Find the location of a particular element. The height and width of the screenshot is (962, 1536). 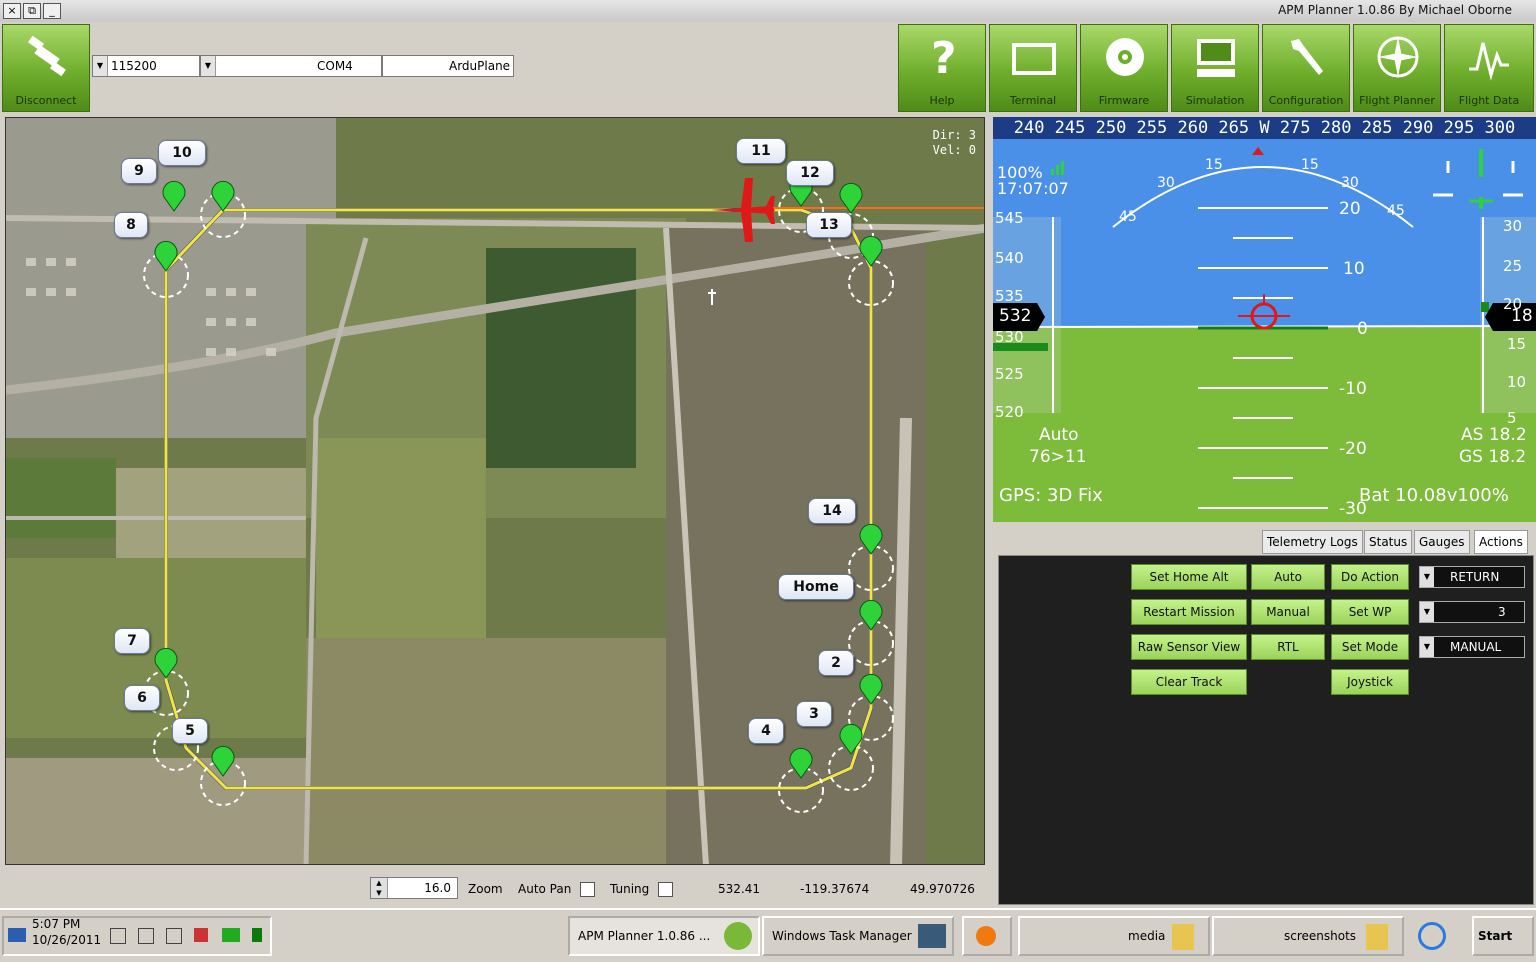

monitor-icon is located at coordinates (932, 936).